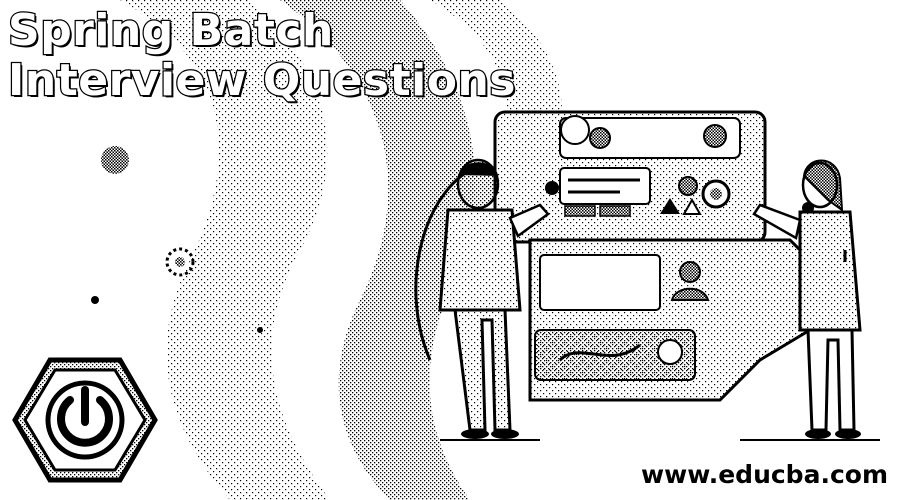 The image size is (900, 500). What do you see at coordinates (85, 420) in the screenshot?
I see `power-button-icon` at bounding box center [85, 420].